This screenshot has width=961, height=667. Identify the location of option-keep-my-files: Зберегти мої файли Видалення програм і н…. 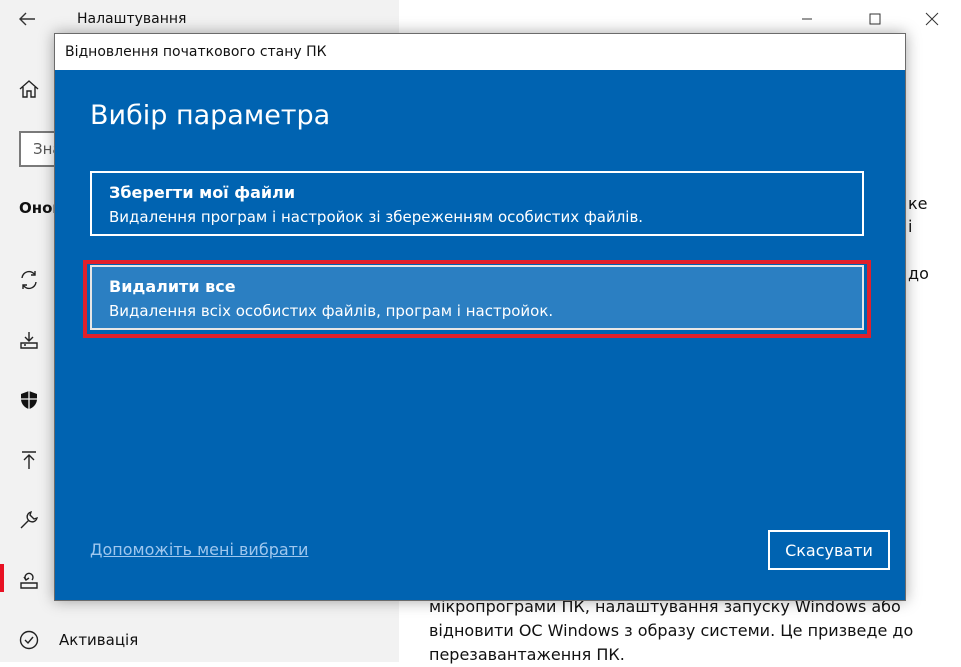
(477, 203).